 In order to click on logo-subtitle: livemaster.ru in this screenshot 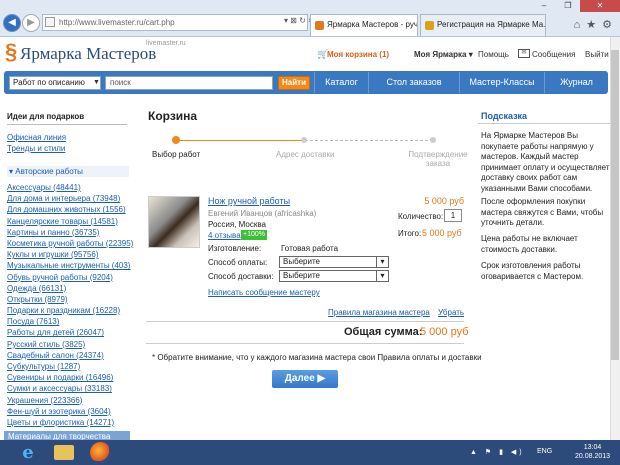, I will do `click(166, 43)`.